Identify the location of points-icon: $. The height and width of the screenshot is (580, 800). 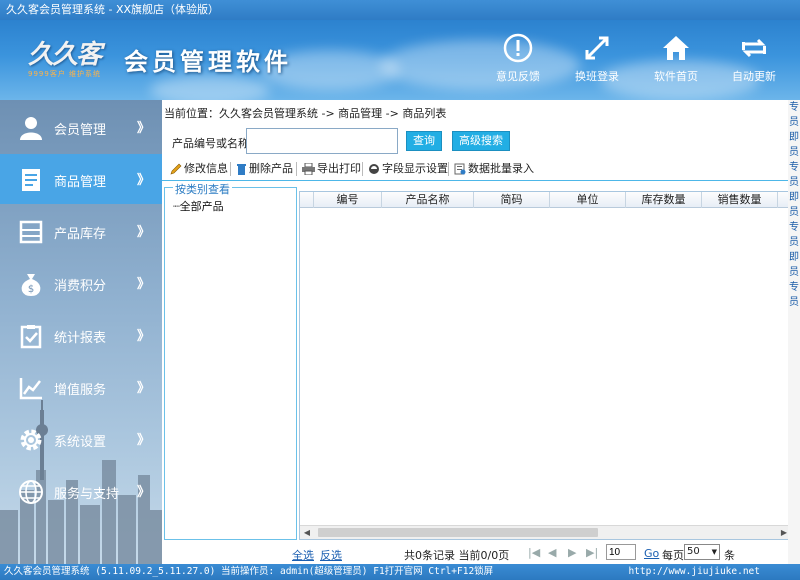
(31, 285).